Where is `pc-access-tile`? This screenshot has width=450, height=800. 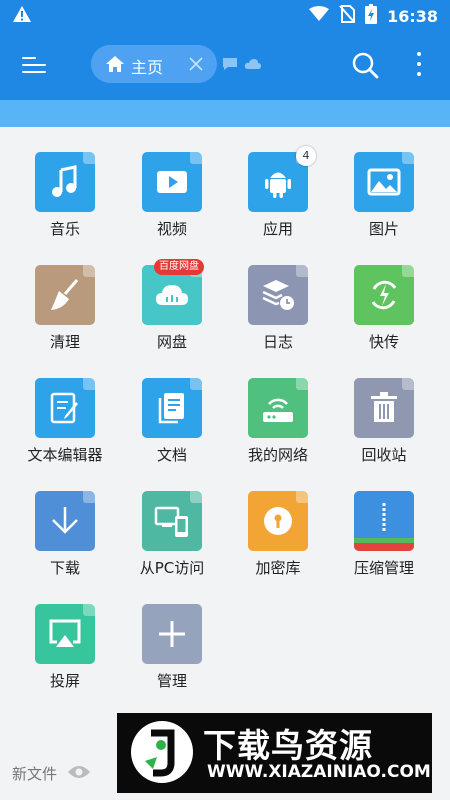 pc-access-tile is located at coordinates (172, 521).